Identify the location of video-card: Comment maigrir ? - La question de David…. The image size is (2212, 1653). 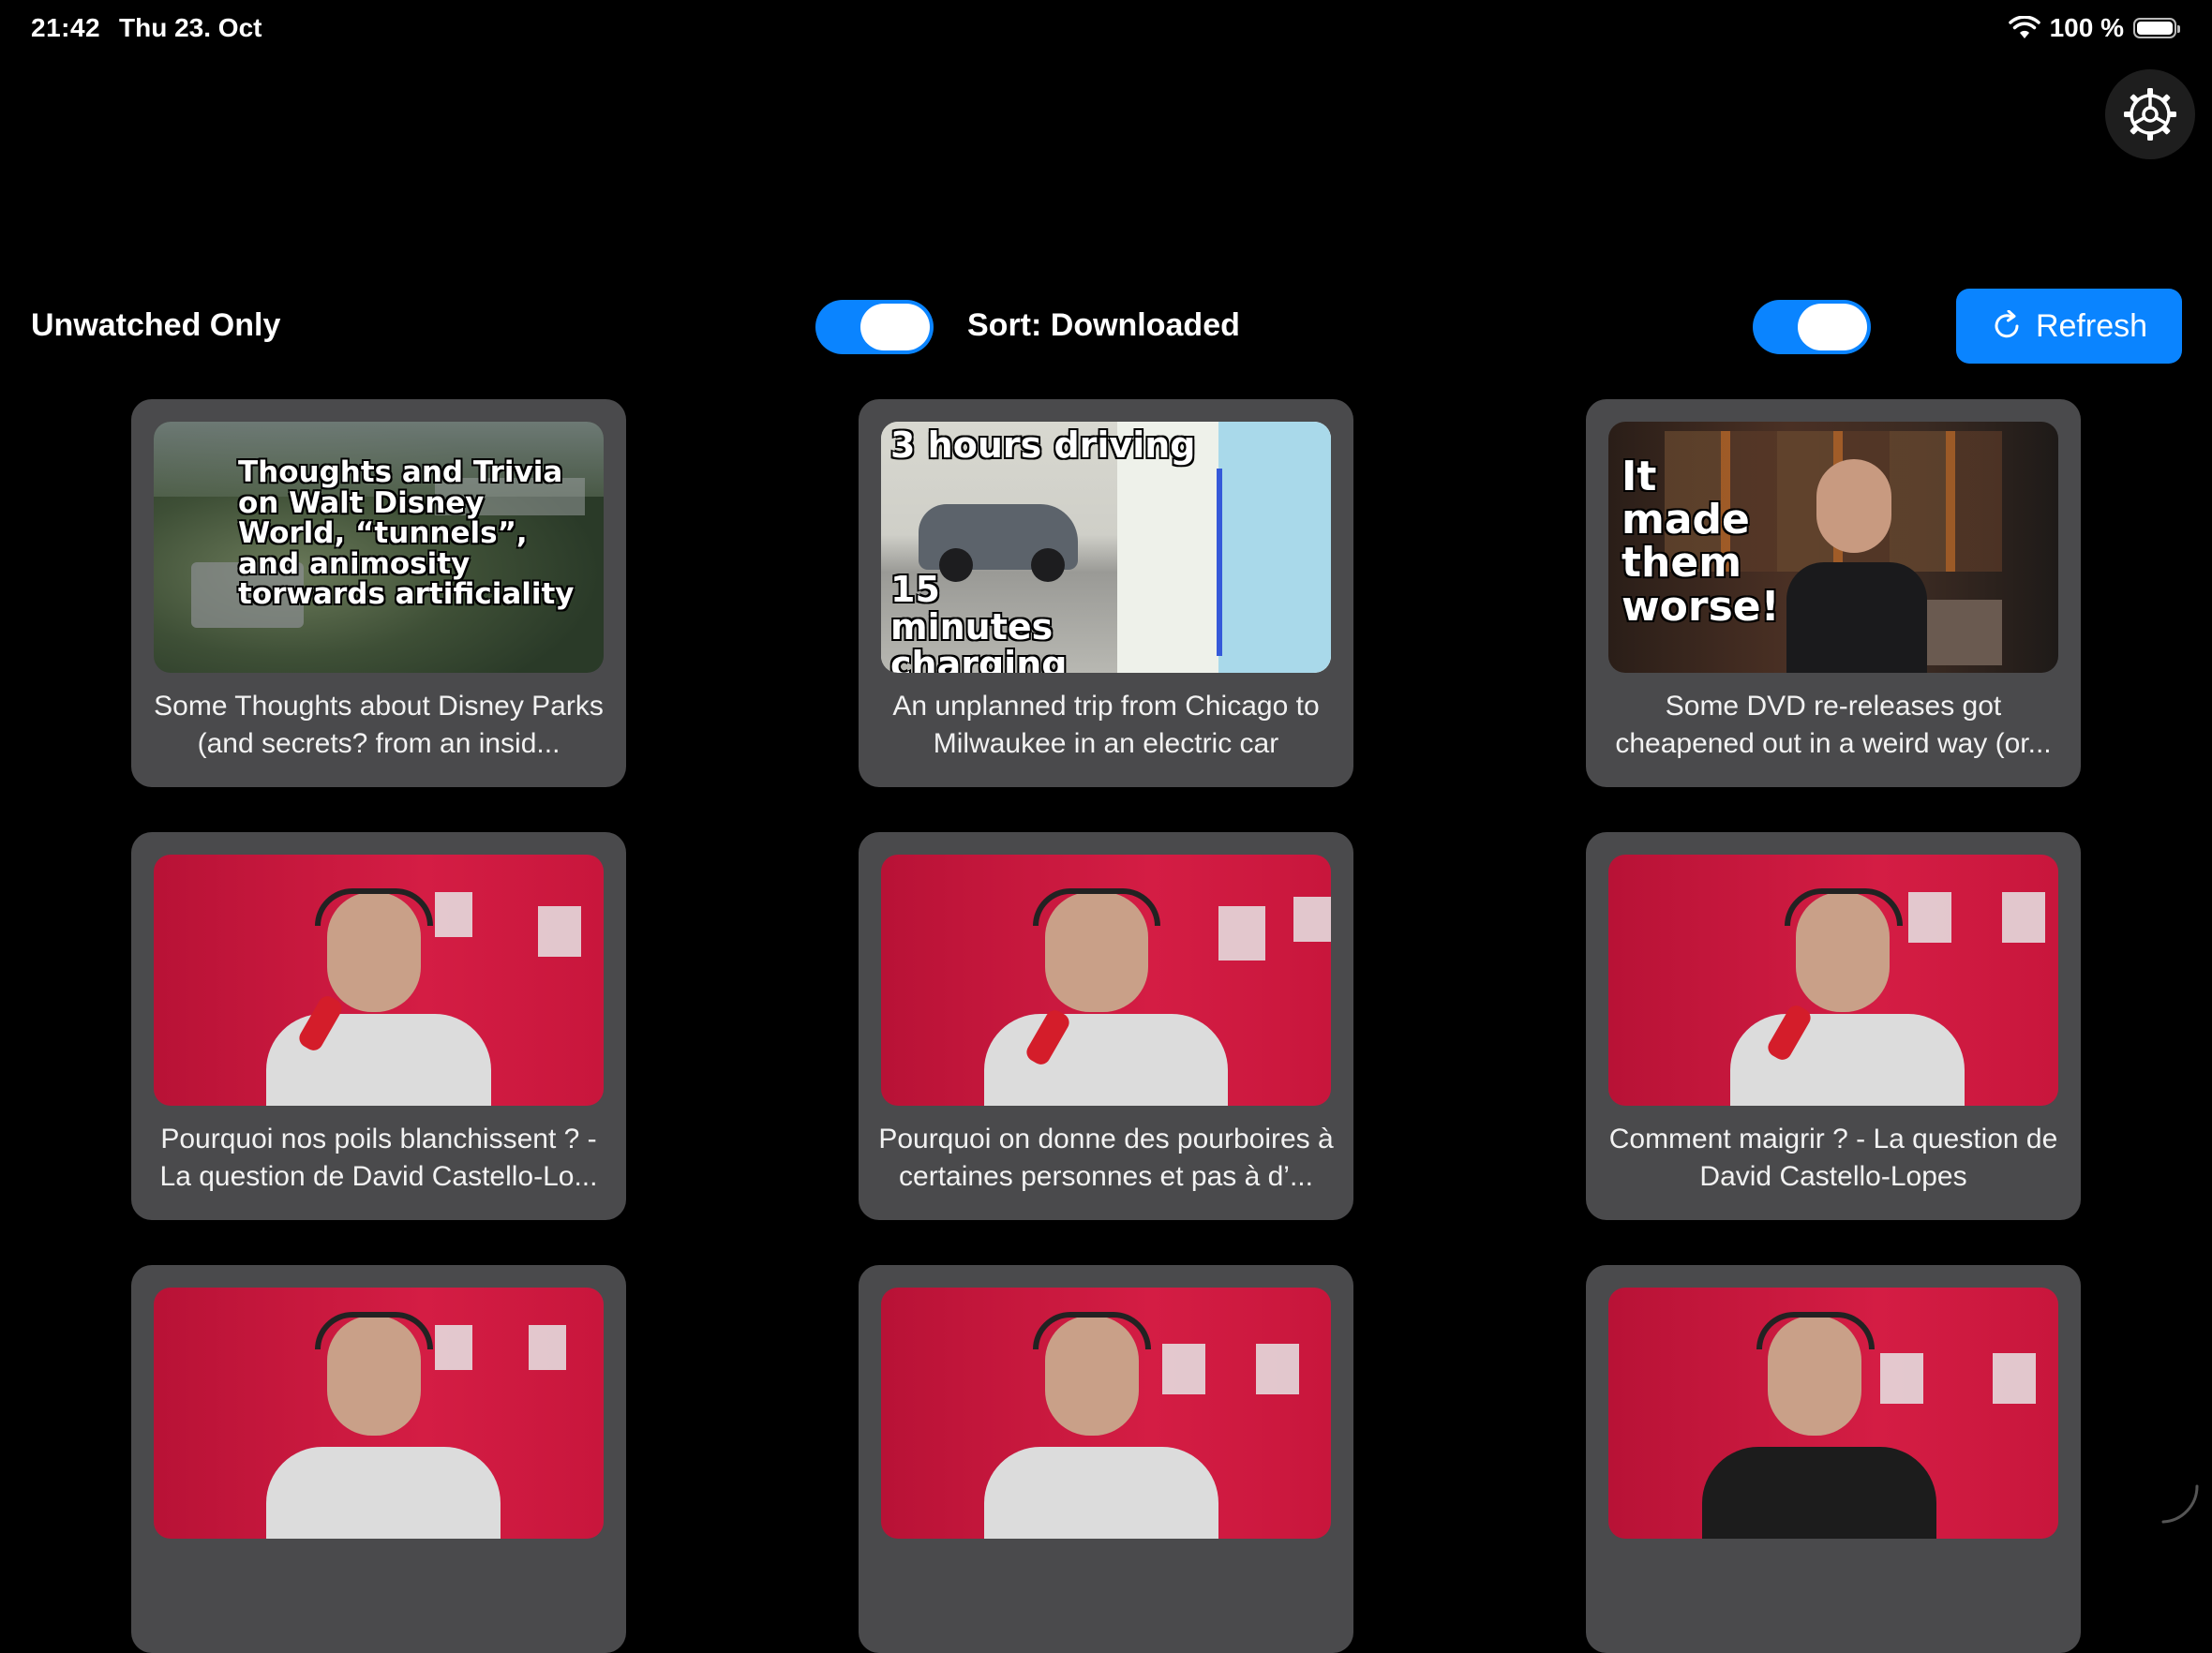
(1833, 1026).